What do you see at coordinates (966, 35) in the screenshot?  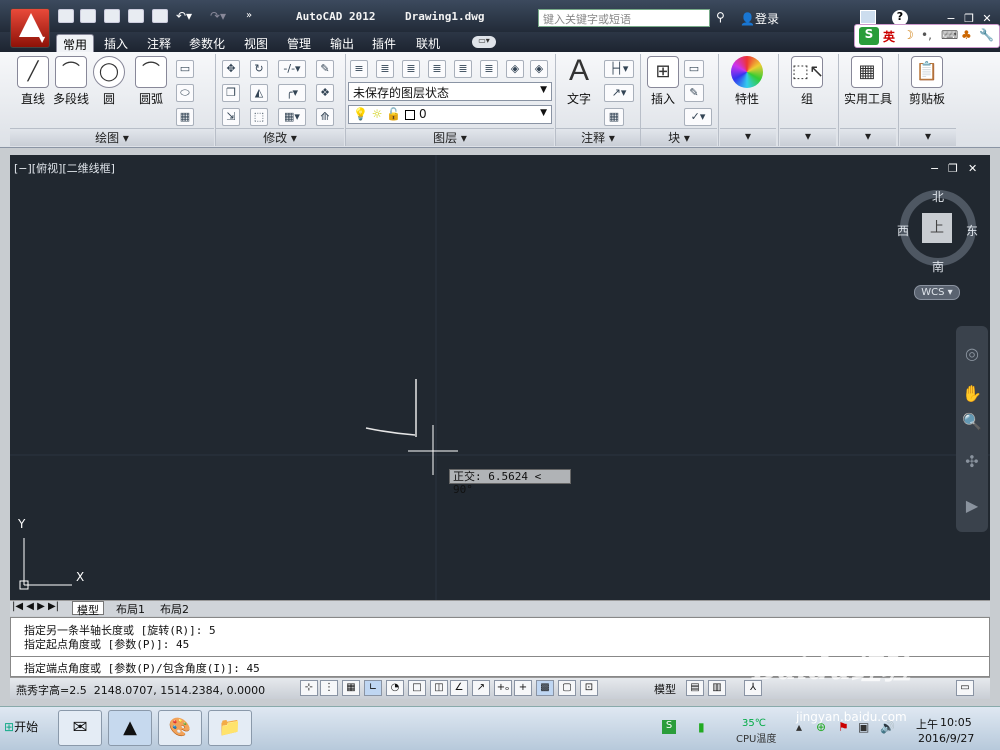 I see `skin-icon: ♣` at bounding box center [966, 35].